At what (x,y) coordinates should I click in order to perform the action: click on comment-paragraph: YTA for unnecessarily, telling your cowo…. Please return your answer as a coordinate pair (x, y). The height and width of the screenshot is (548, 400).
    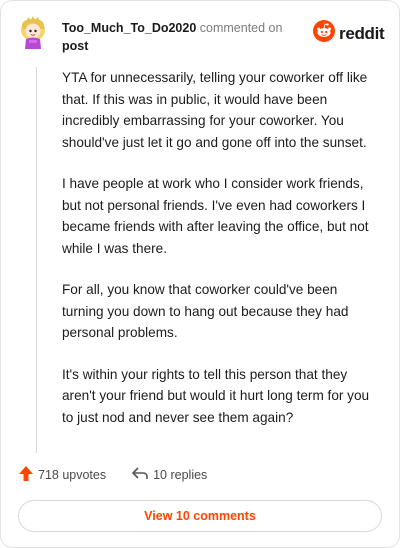
    Looking at the image, I should click on (215, 110).